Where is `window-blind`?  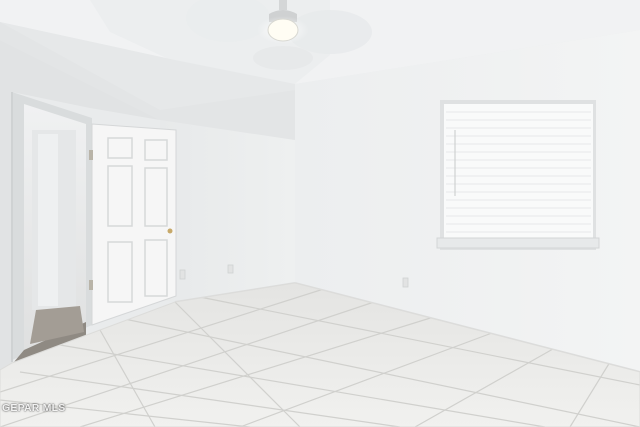
window-blind is located at coordinates (518, 175).